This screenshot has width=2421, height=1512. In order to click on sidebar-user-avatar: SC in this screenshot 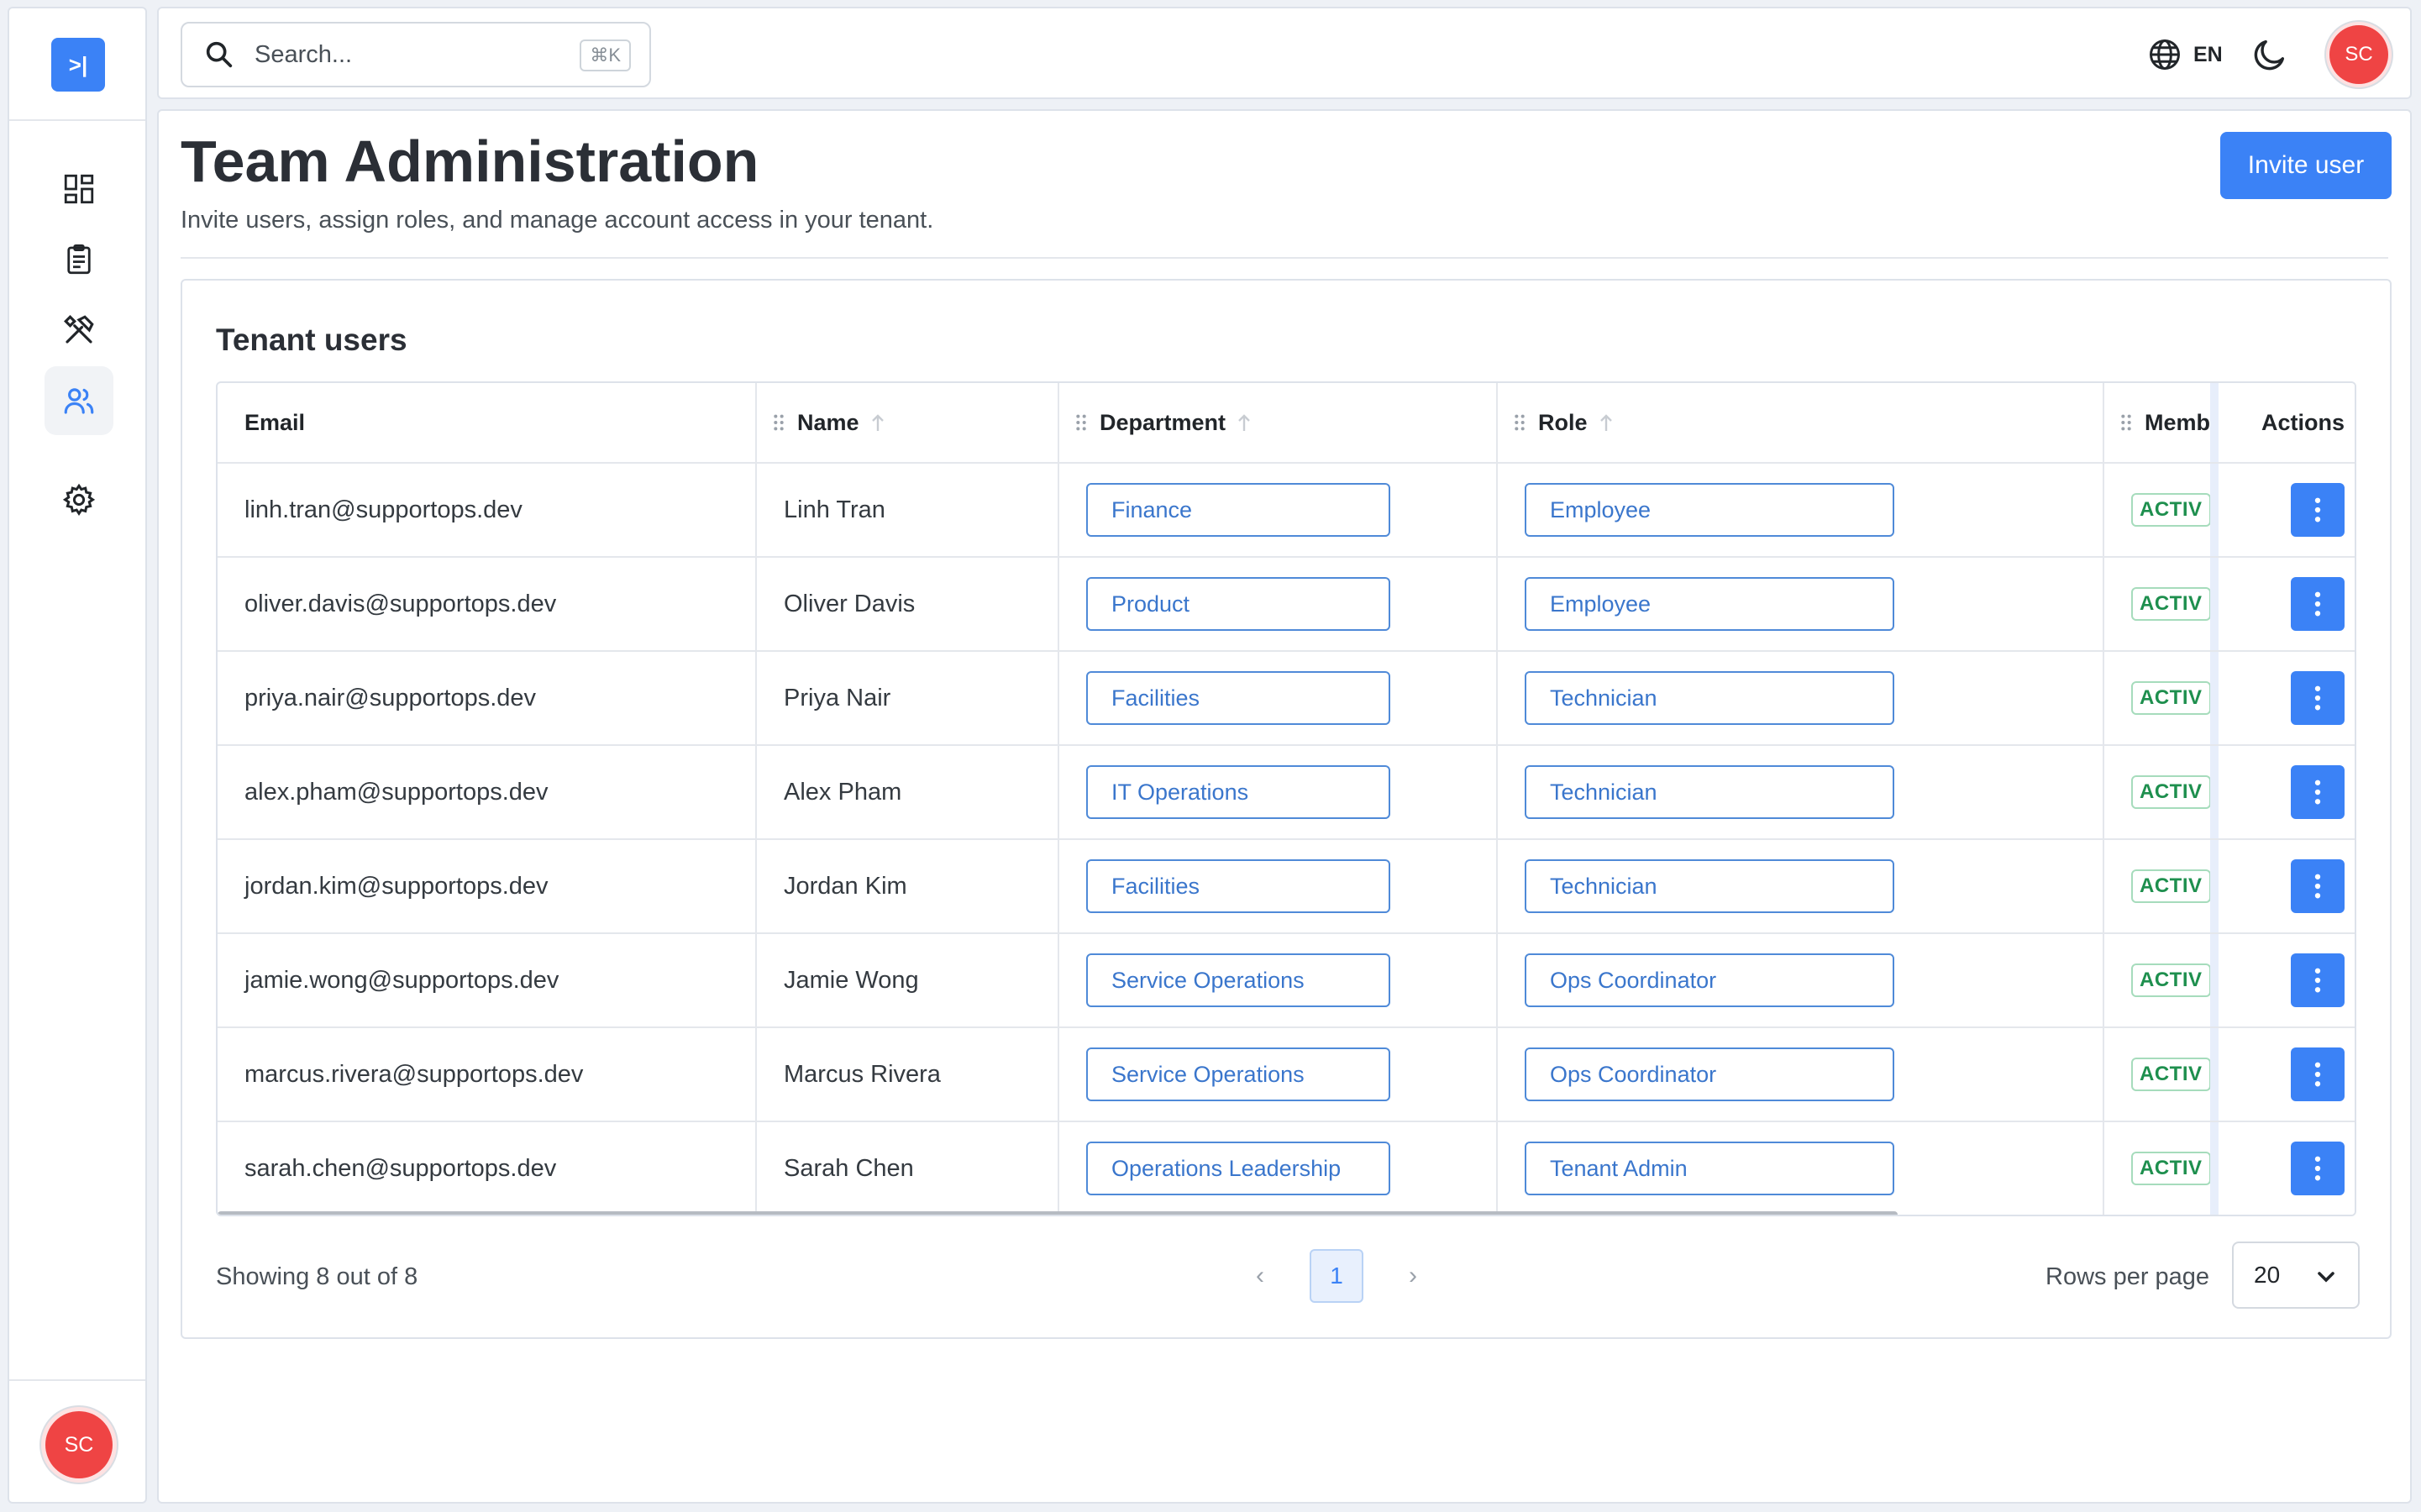, I will do `click(79, 1444)`.